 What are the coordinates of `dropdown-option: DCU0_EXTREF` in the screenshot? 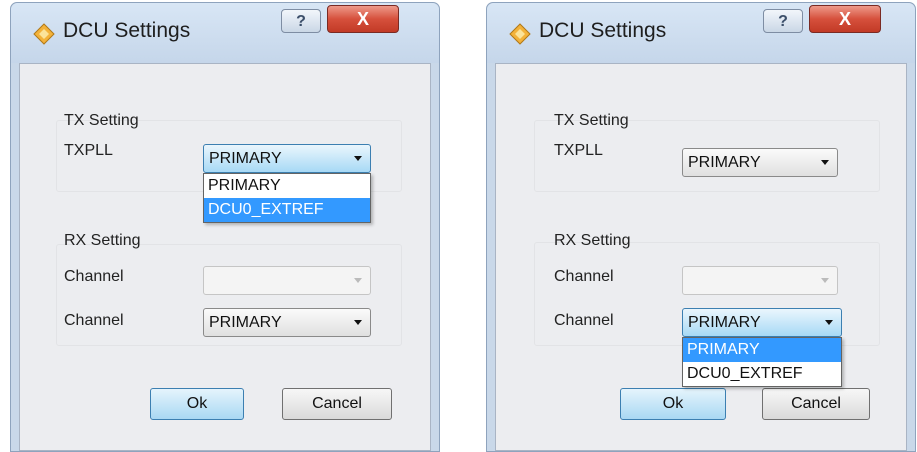 It's located at (762, 374).